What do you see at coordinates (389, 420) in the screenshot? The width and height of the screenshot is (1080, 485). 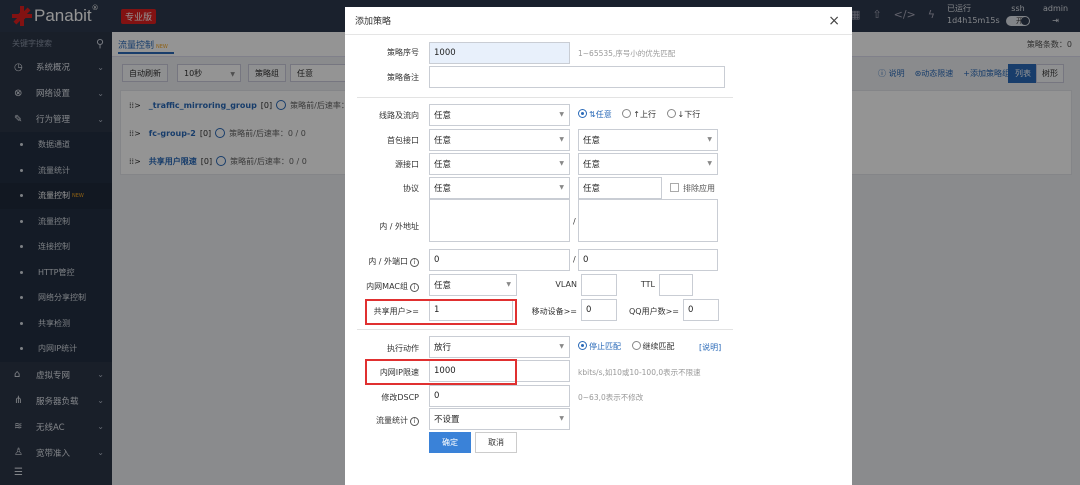 I see `stats-label: 流量统计 i` at bounding box center [389, 420].